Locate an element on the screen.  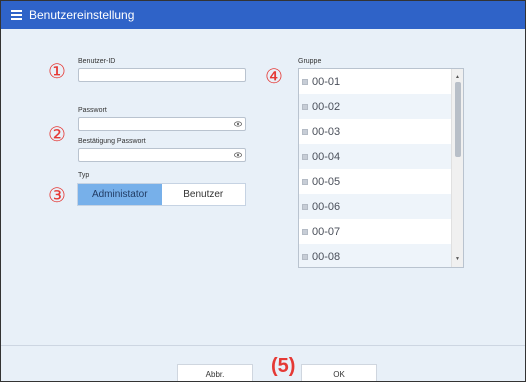
user-id-label: Benutzer-ID is located at coordinates (97, 61).